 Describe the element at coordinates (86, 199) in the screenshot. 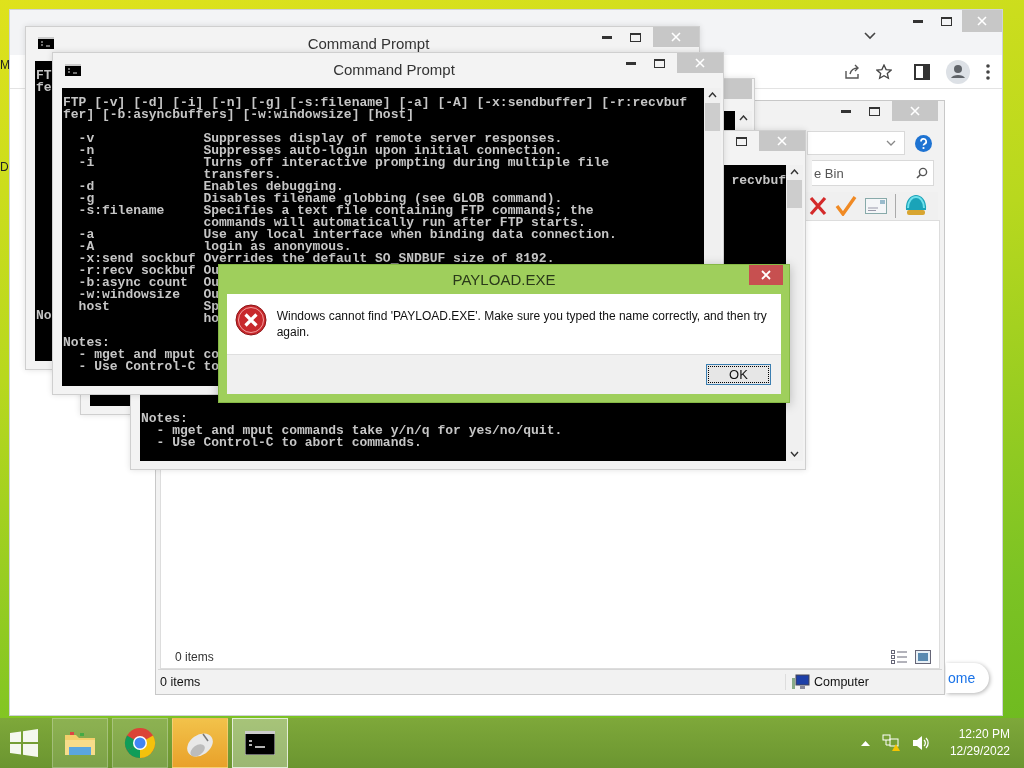

I see `option-name: -g` at that location.